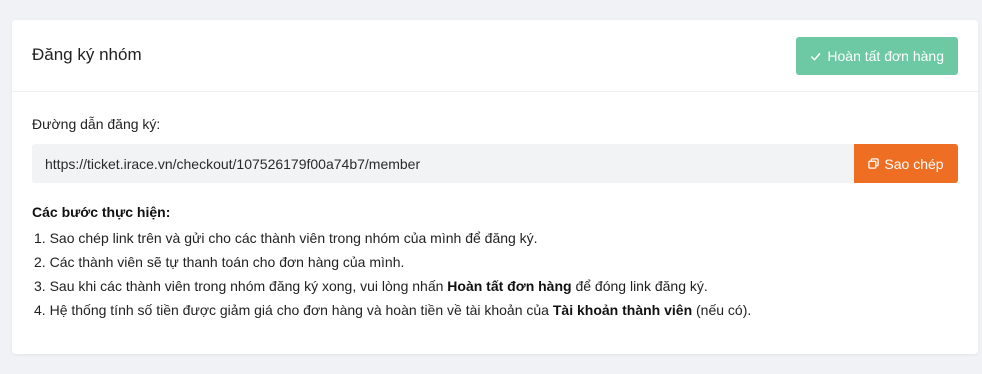  I want to click on registration-link-label: Đường dẫn đăng ký:, so click(96, 124).